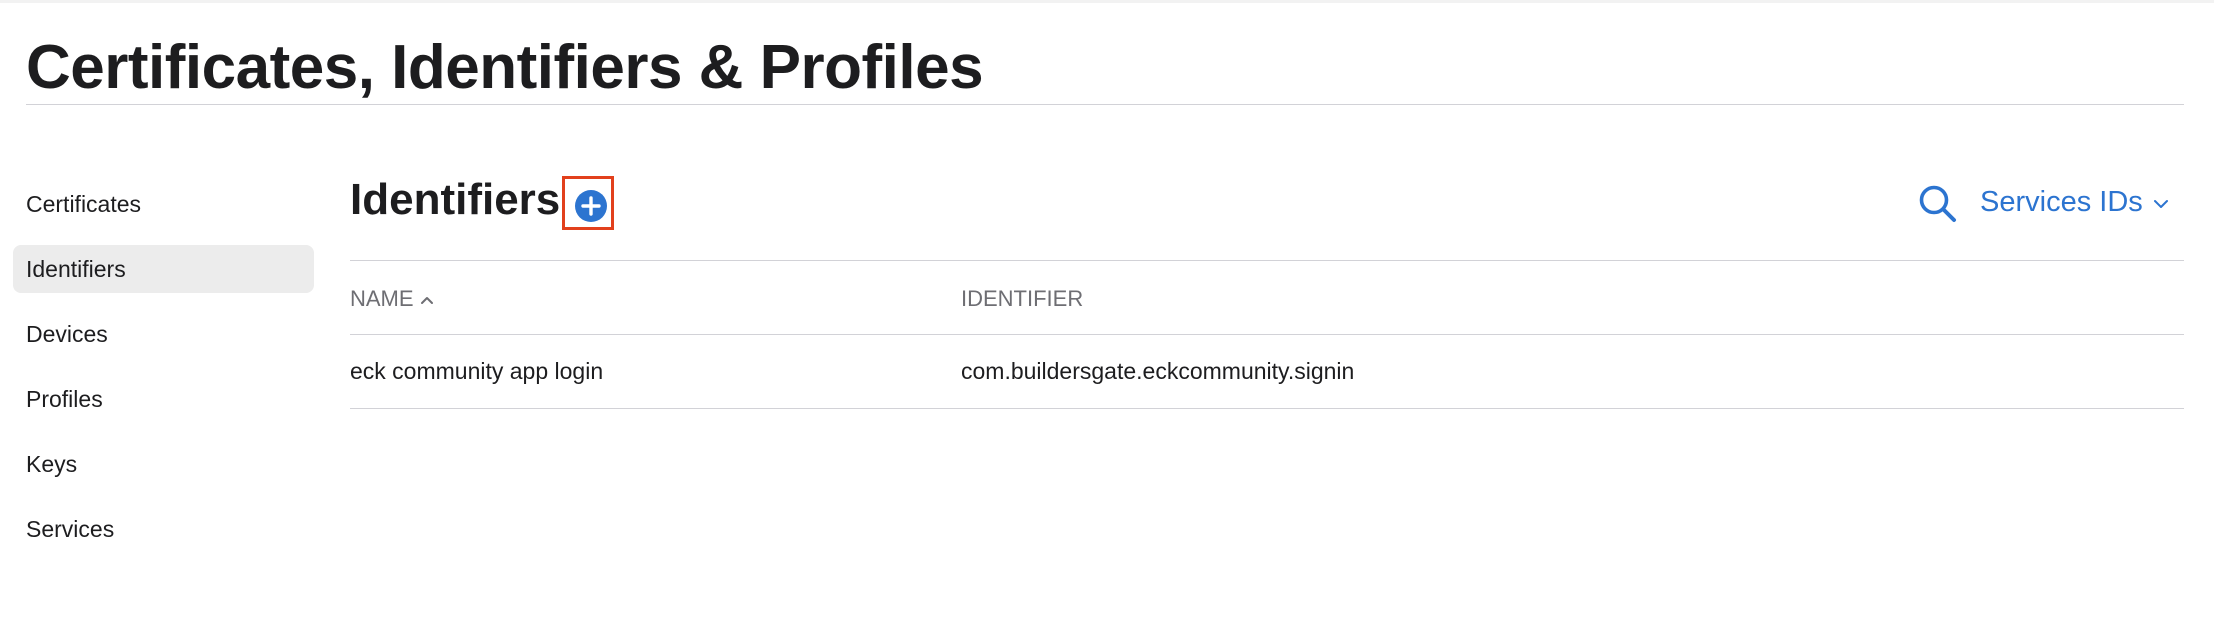 Image resolution: width=2214 pixels, height=626 pixels. I want to click on sidebar-item-label: Identifiers, so click(76, 269).